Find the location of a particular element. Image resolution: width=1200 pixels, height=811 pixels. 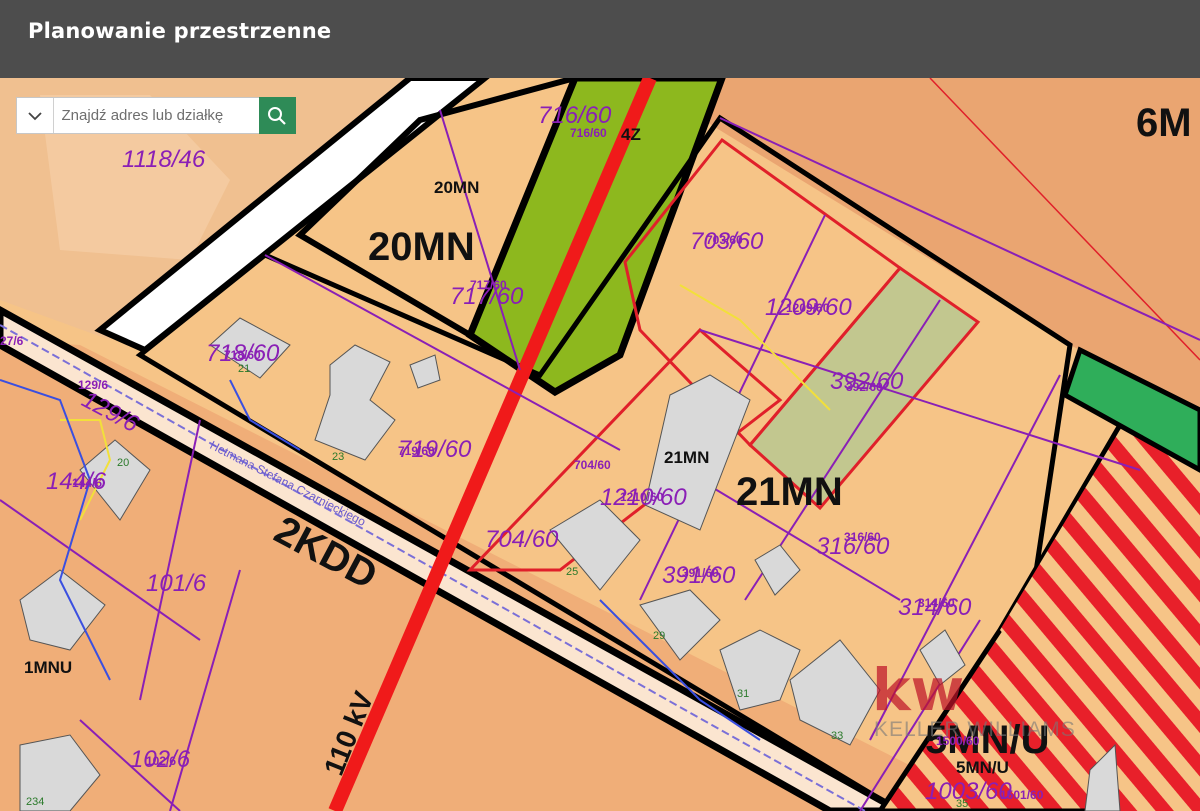

house-number-35: 35 is located at coordinates (962, 804).